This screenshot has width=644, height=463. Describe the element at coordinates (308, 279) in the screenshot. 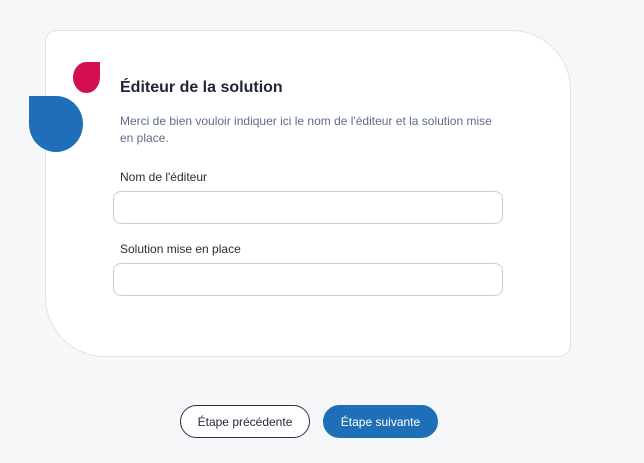

I see `solution-input` at that location.